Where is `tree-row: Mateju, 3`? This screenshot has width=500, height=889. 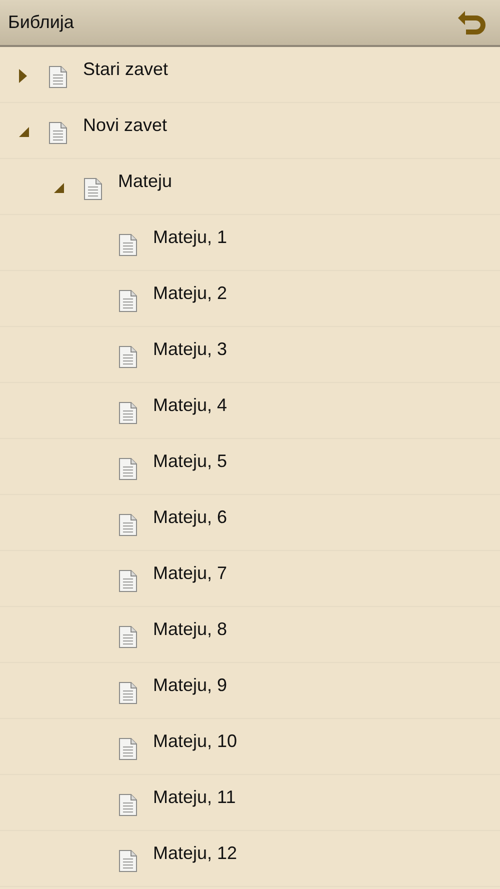 tree-row: Mateju, 3 is located at coordinates (250, 355).